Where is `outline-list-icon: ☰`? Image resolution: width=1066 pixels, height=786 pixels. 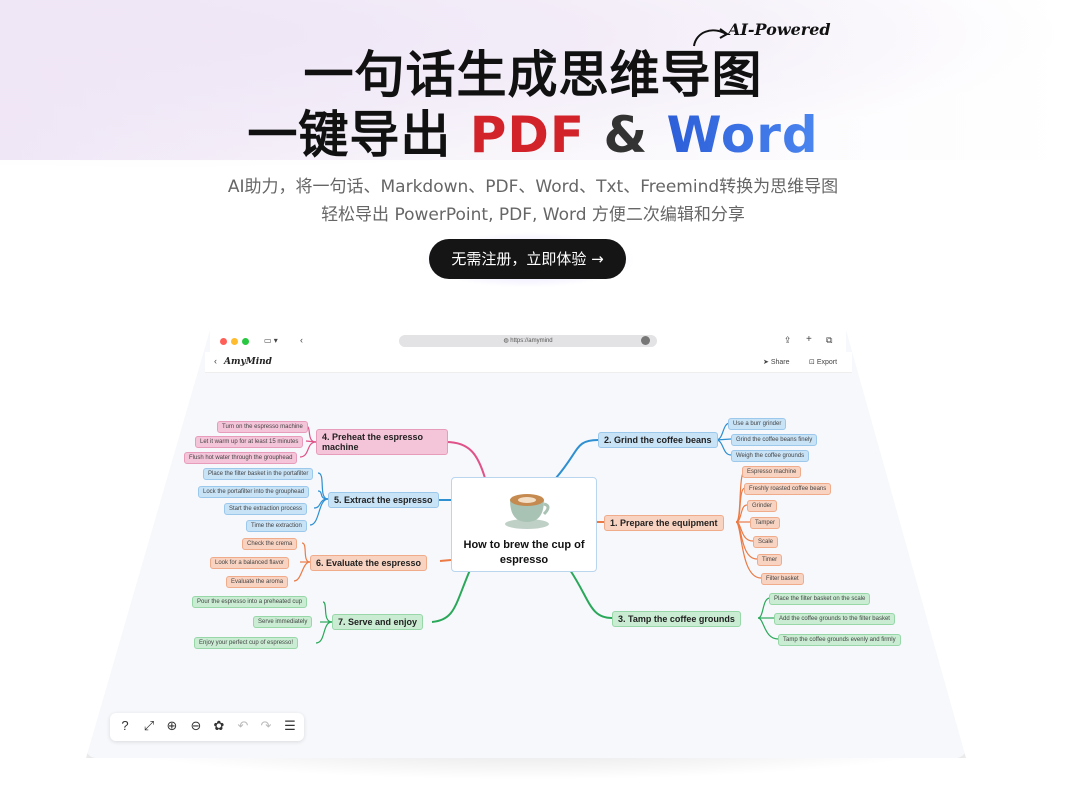 outline-list-icon: ☰ is located at coordinates (290, 726).